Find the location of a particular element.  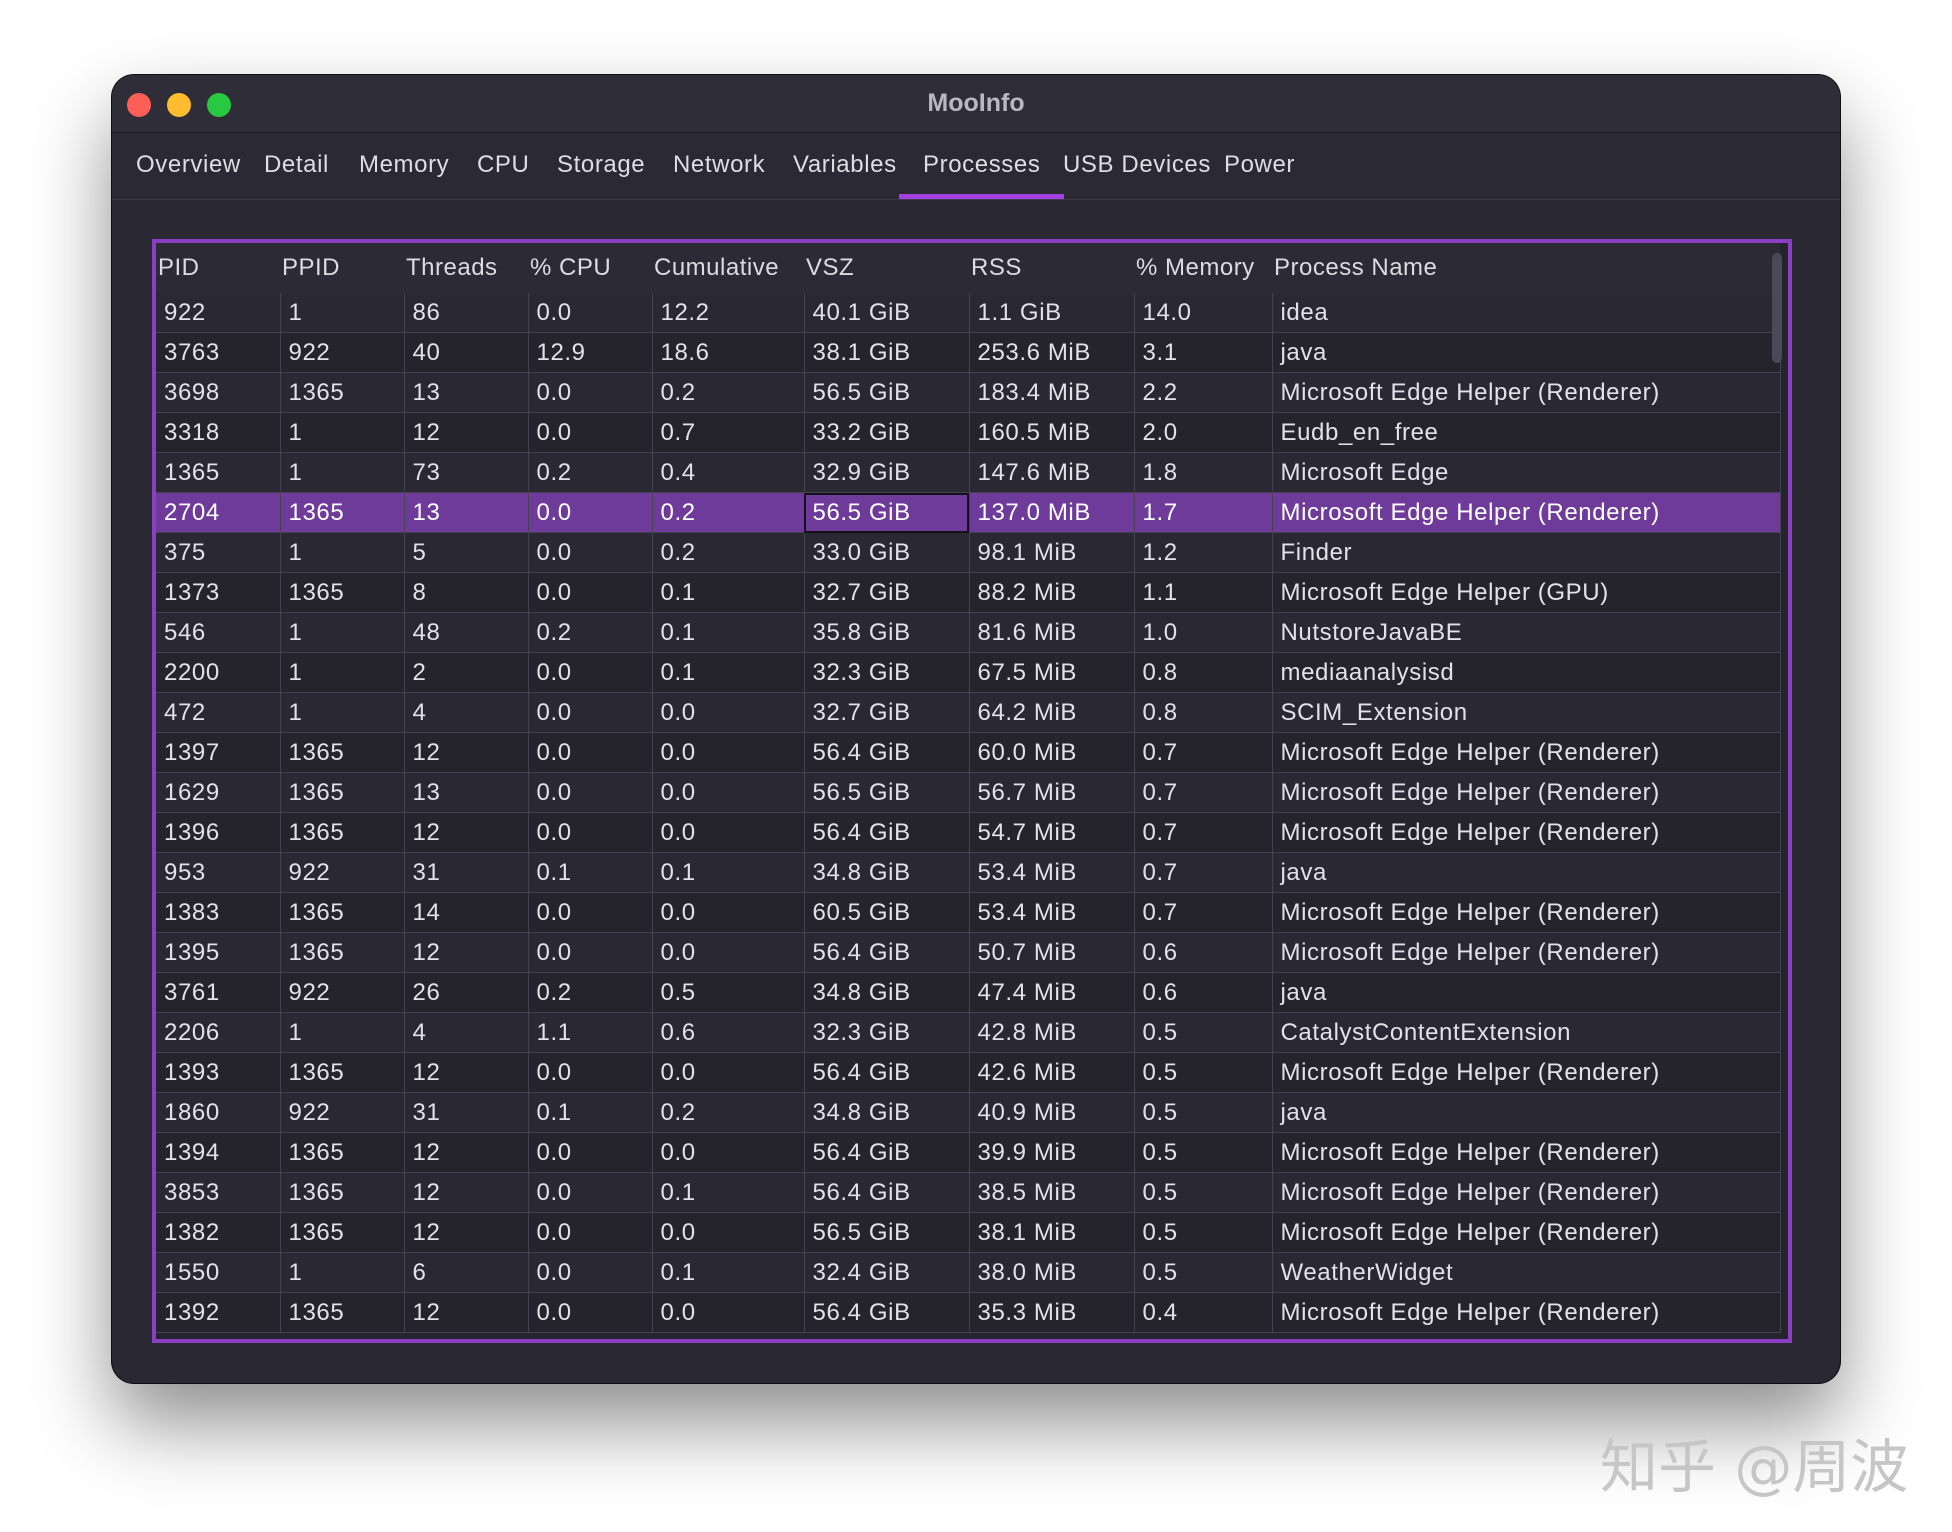

cell-memory: 0.5 is located at coordinates (1203, 1033).